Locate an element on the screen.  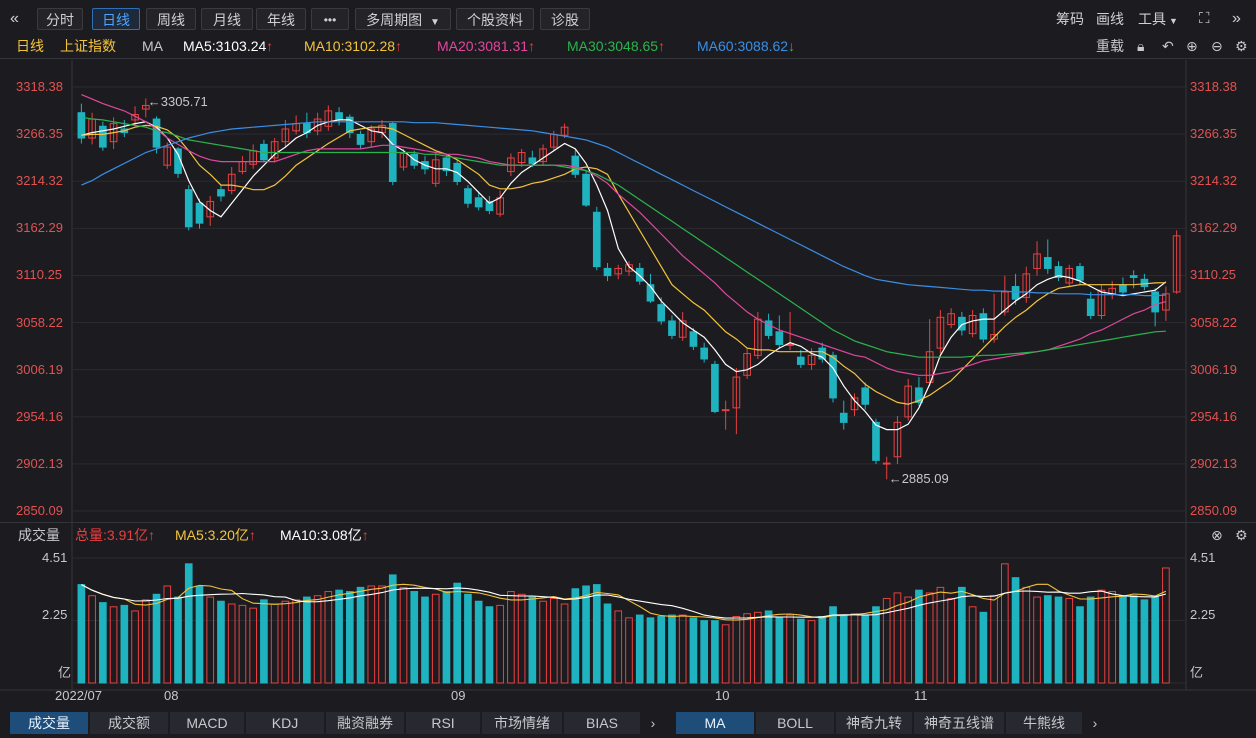
more-icon: ••• is located at coordinates (330, 19).